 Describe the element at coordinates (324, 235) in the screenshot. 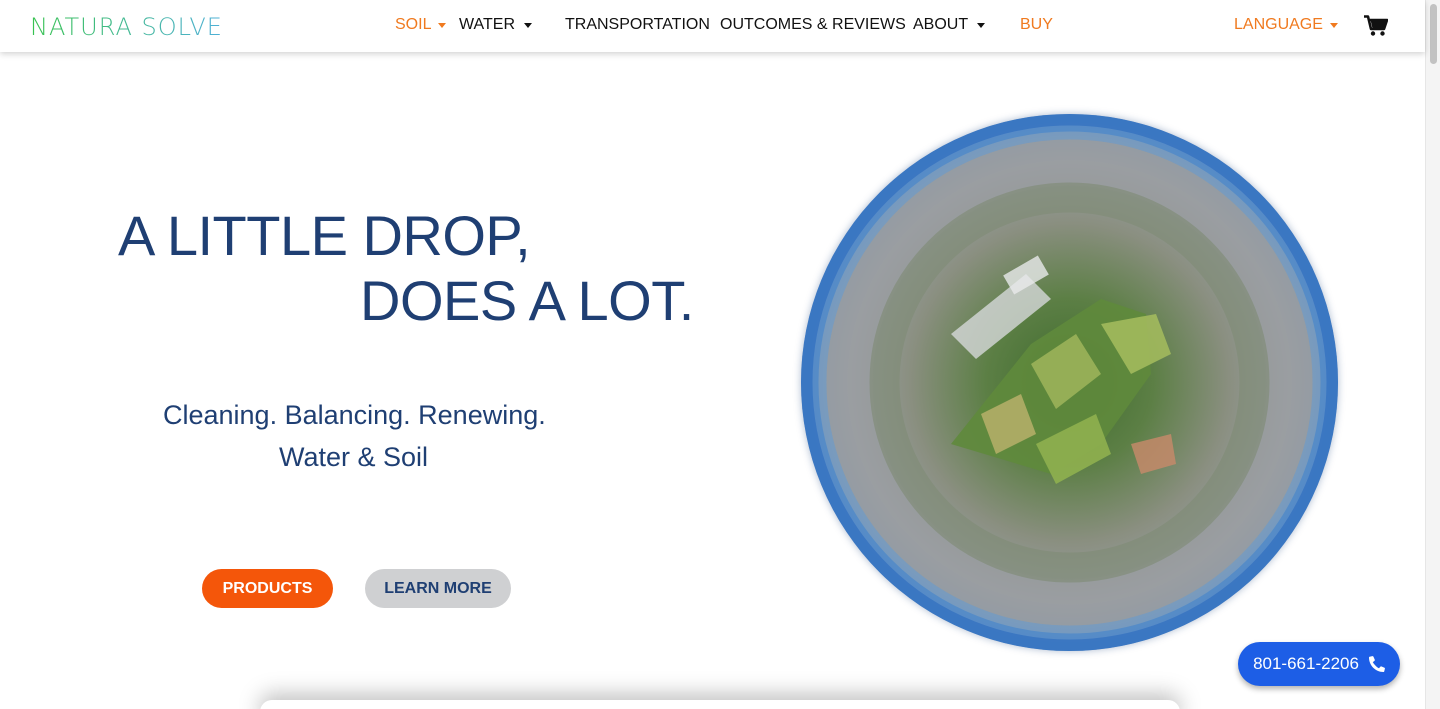

I see `hero-headline-line1: A LITTLE DROP,` at that location.